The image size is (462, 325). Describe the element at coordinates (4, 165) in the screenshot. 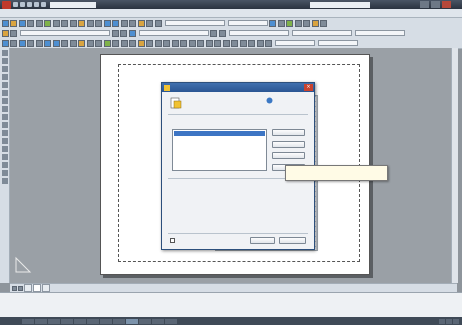

I see `dimension-edit-icon` at that location.